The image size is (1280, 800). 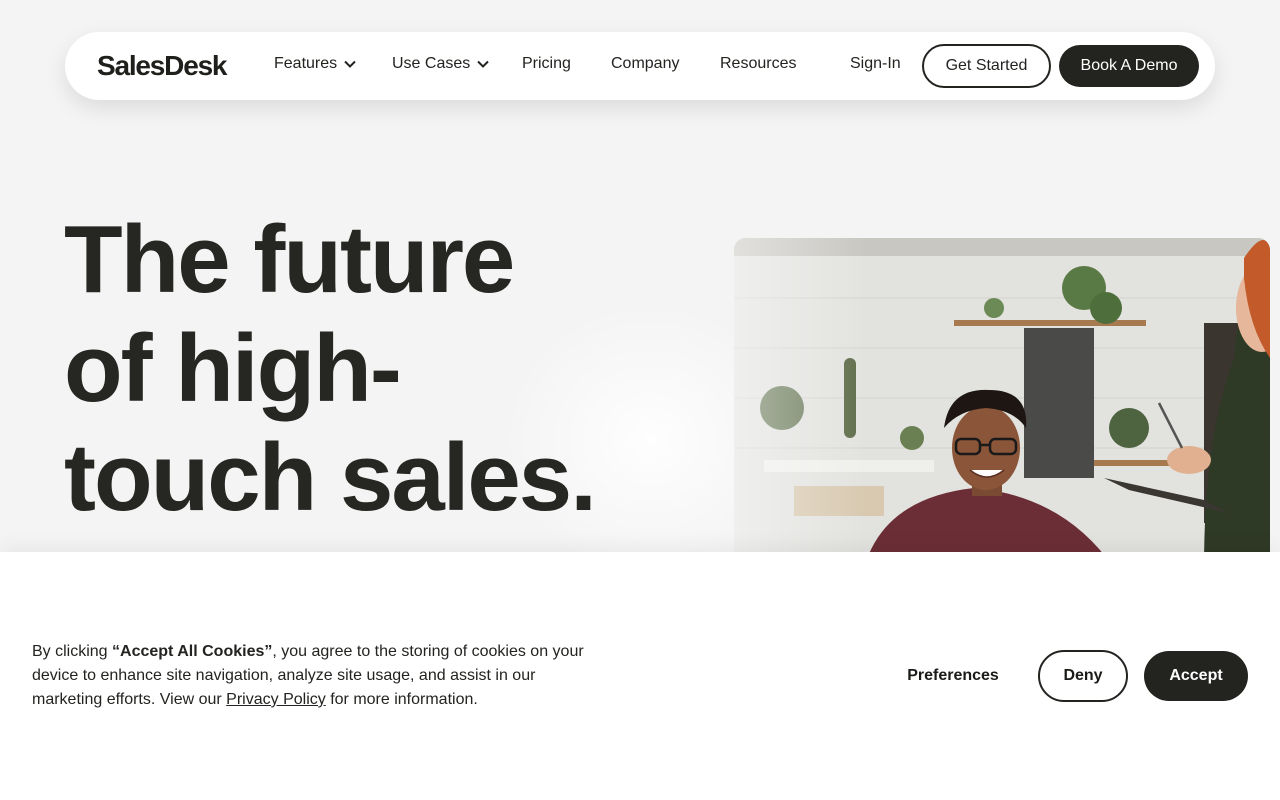 I want to click on hero-title-line-3: touch sales., so click(x=330, y=477).